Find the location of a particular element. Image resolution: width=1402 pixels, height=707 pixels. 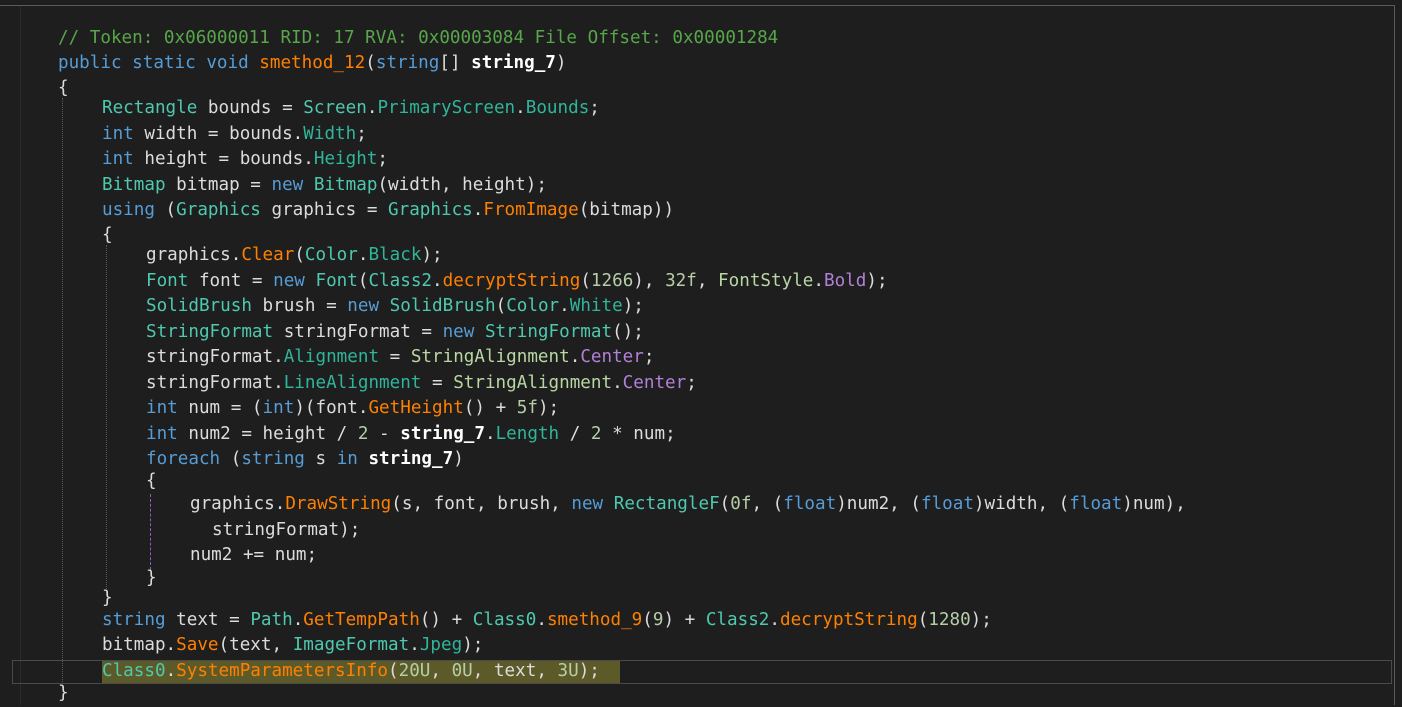

code-token: 2 is located at coordinates (363, 434).